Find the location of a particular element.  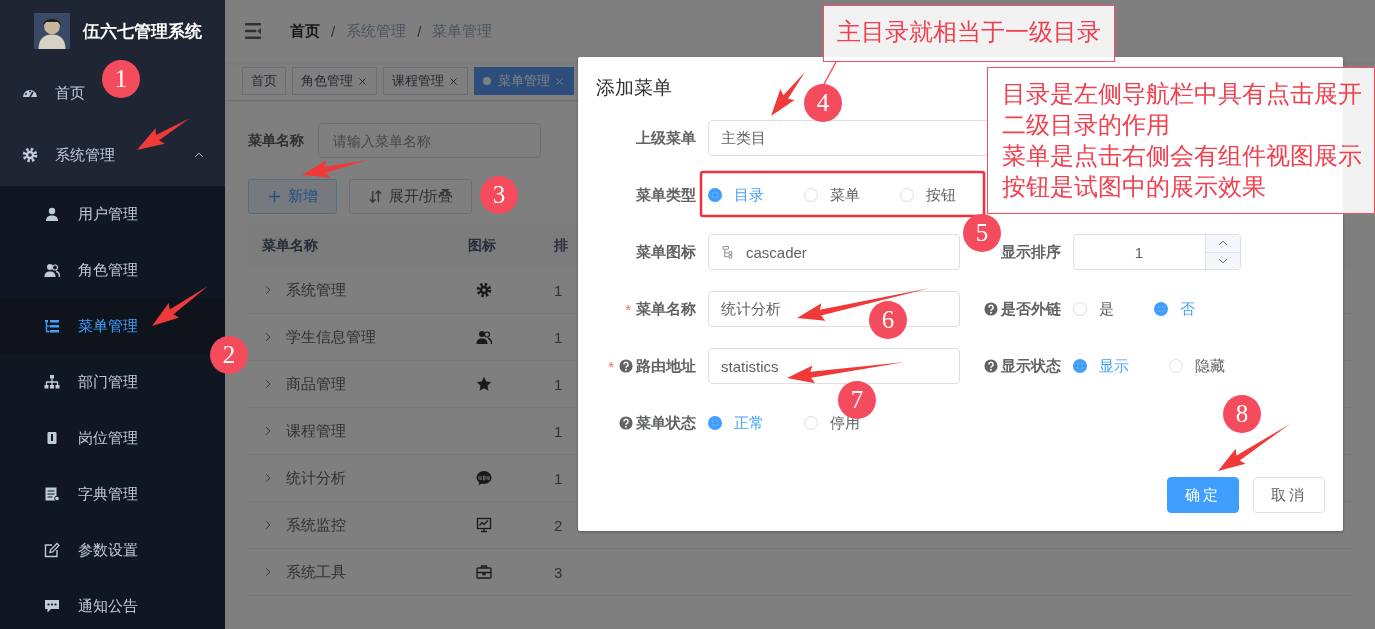

table-cell: 系统管理 is located at coordinates (316, 290).